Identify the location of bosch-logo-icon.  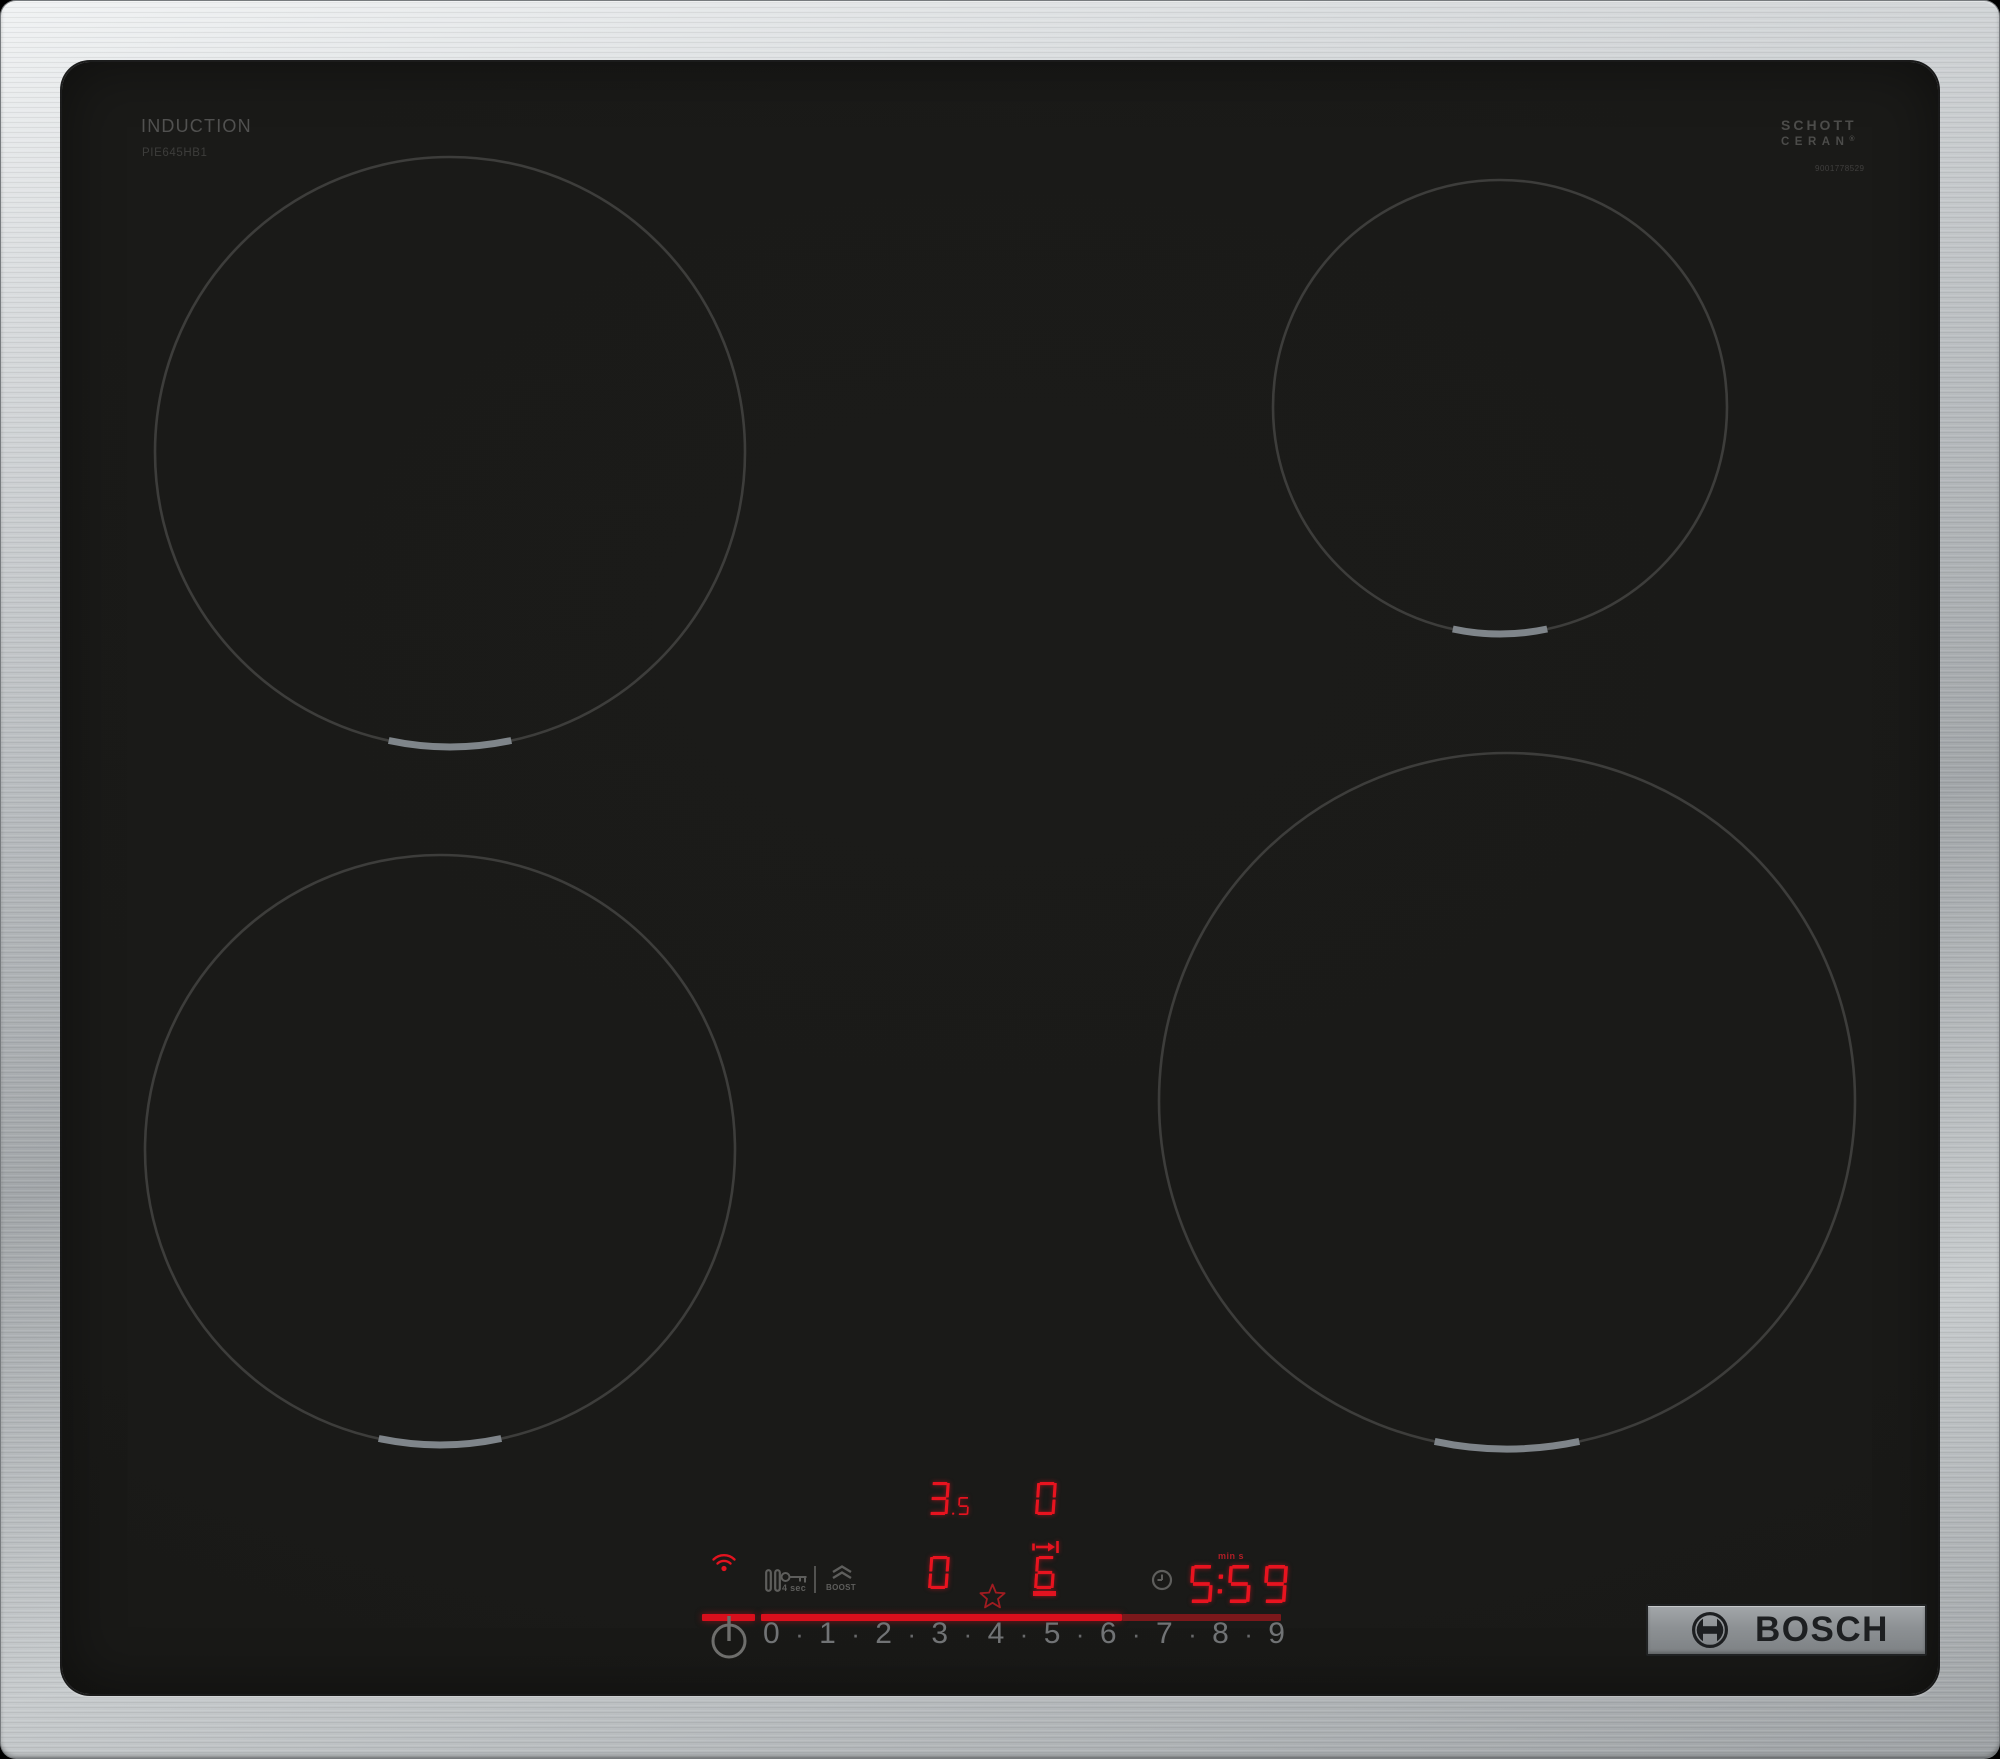
(1710, 1630).